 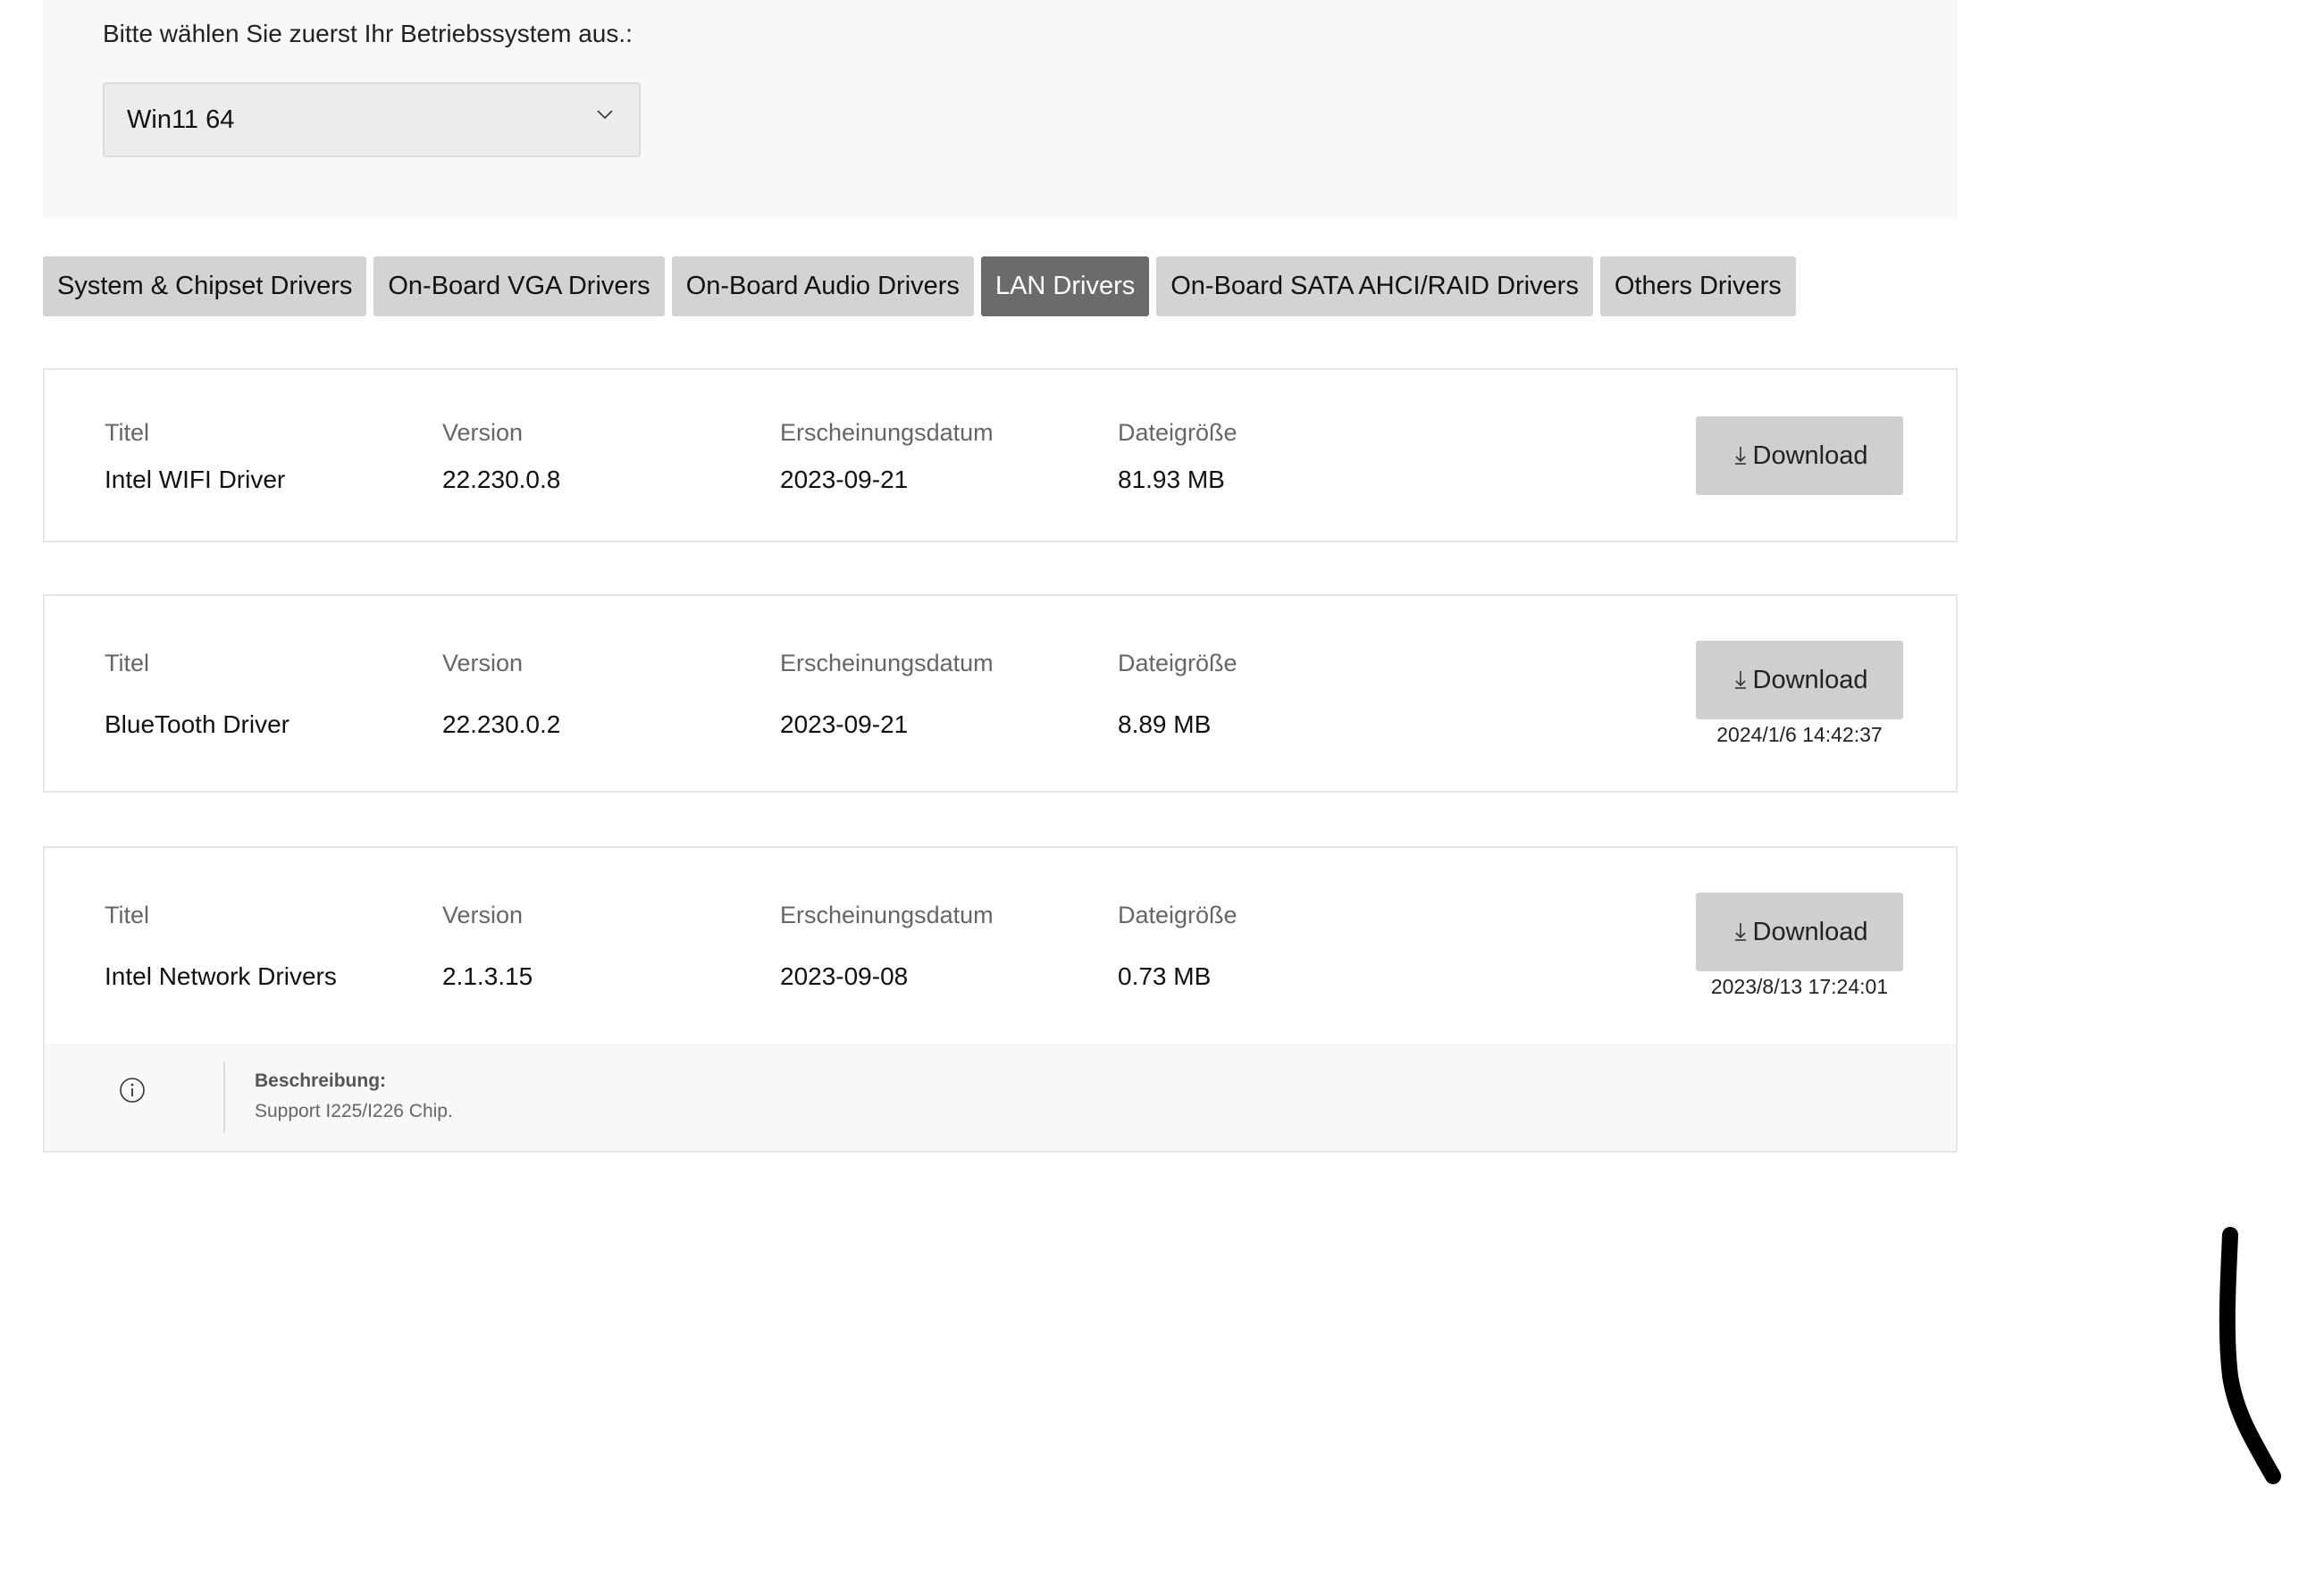 I want to click on driver-file-size: 8.89 MB, so click(x=1165, y=724).